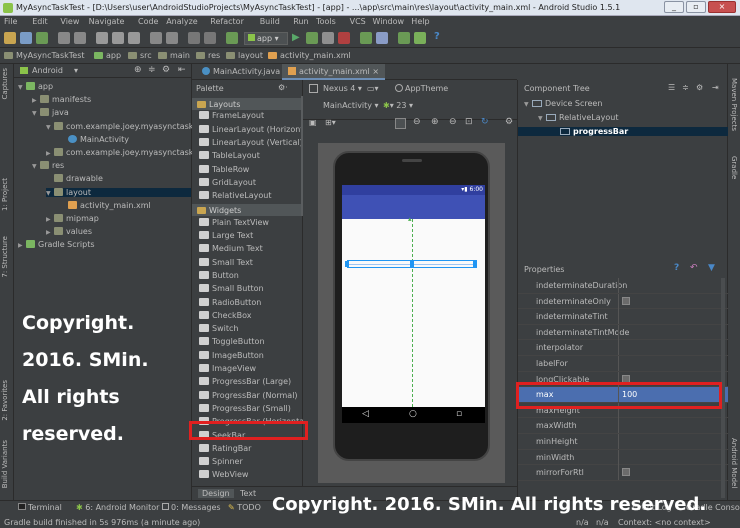 The image size is (740, 528). Describe the element at coordinates (266, 38) in the screenshot. I see `run-config-select: app ▾` at that location.